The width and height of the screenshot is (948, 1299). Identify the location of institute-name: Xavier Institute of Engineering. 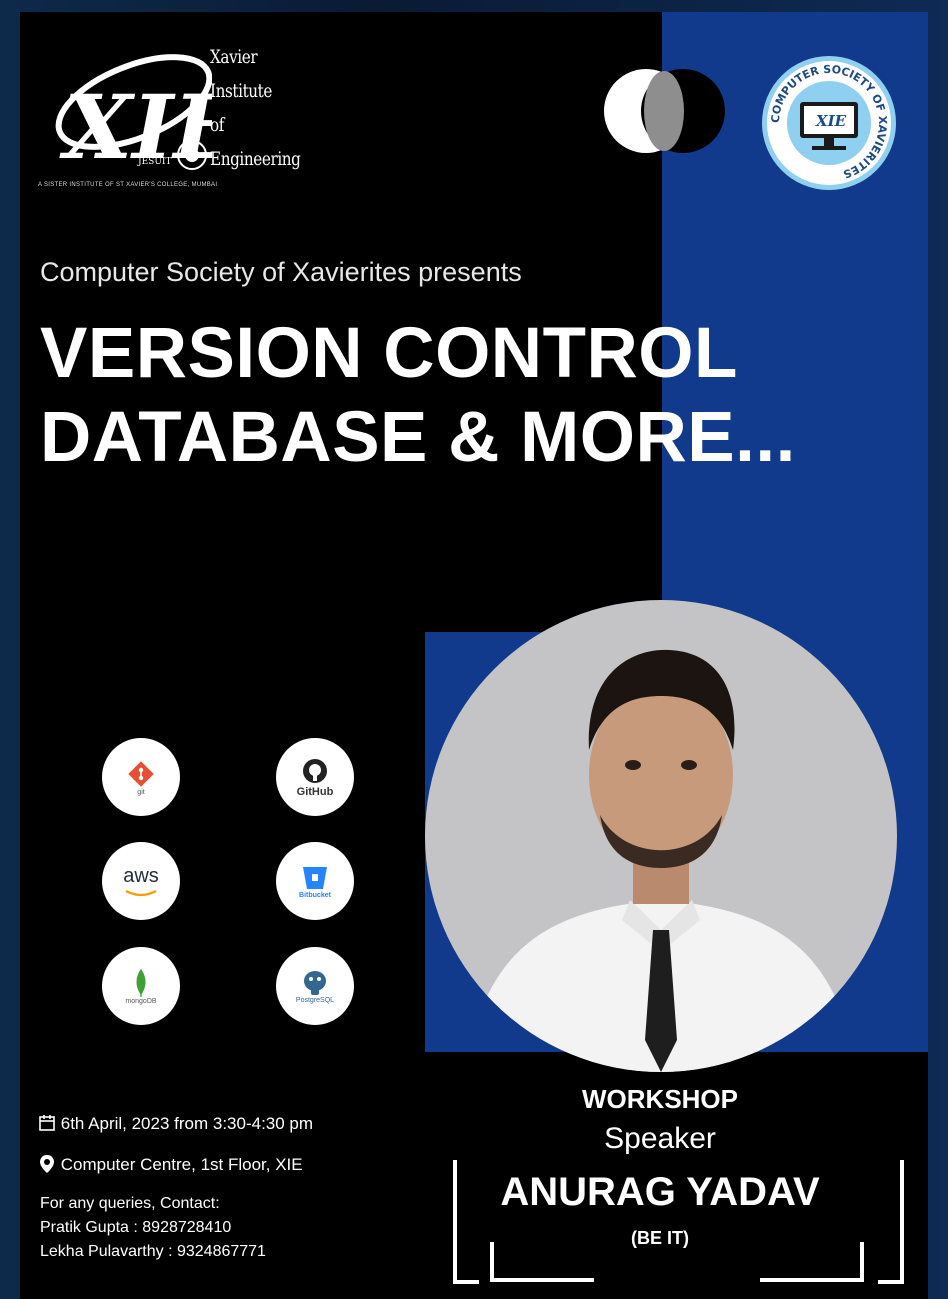
(266, 108).